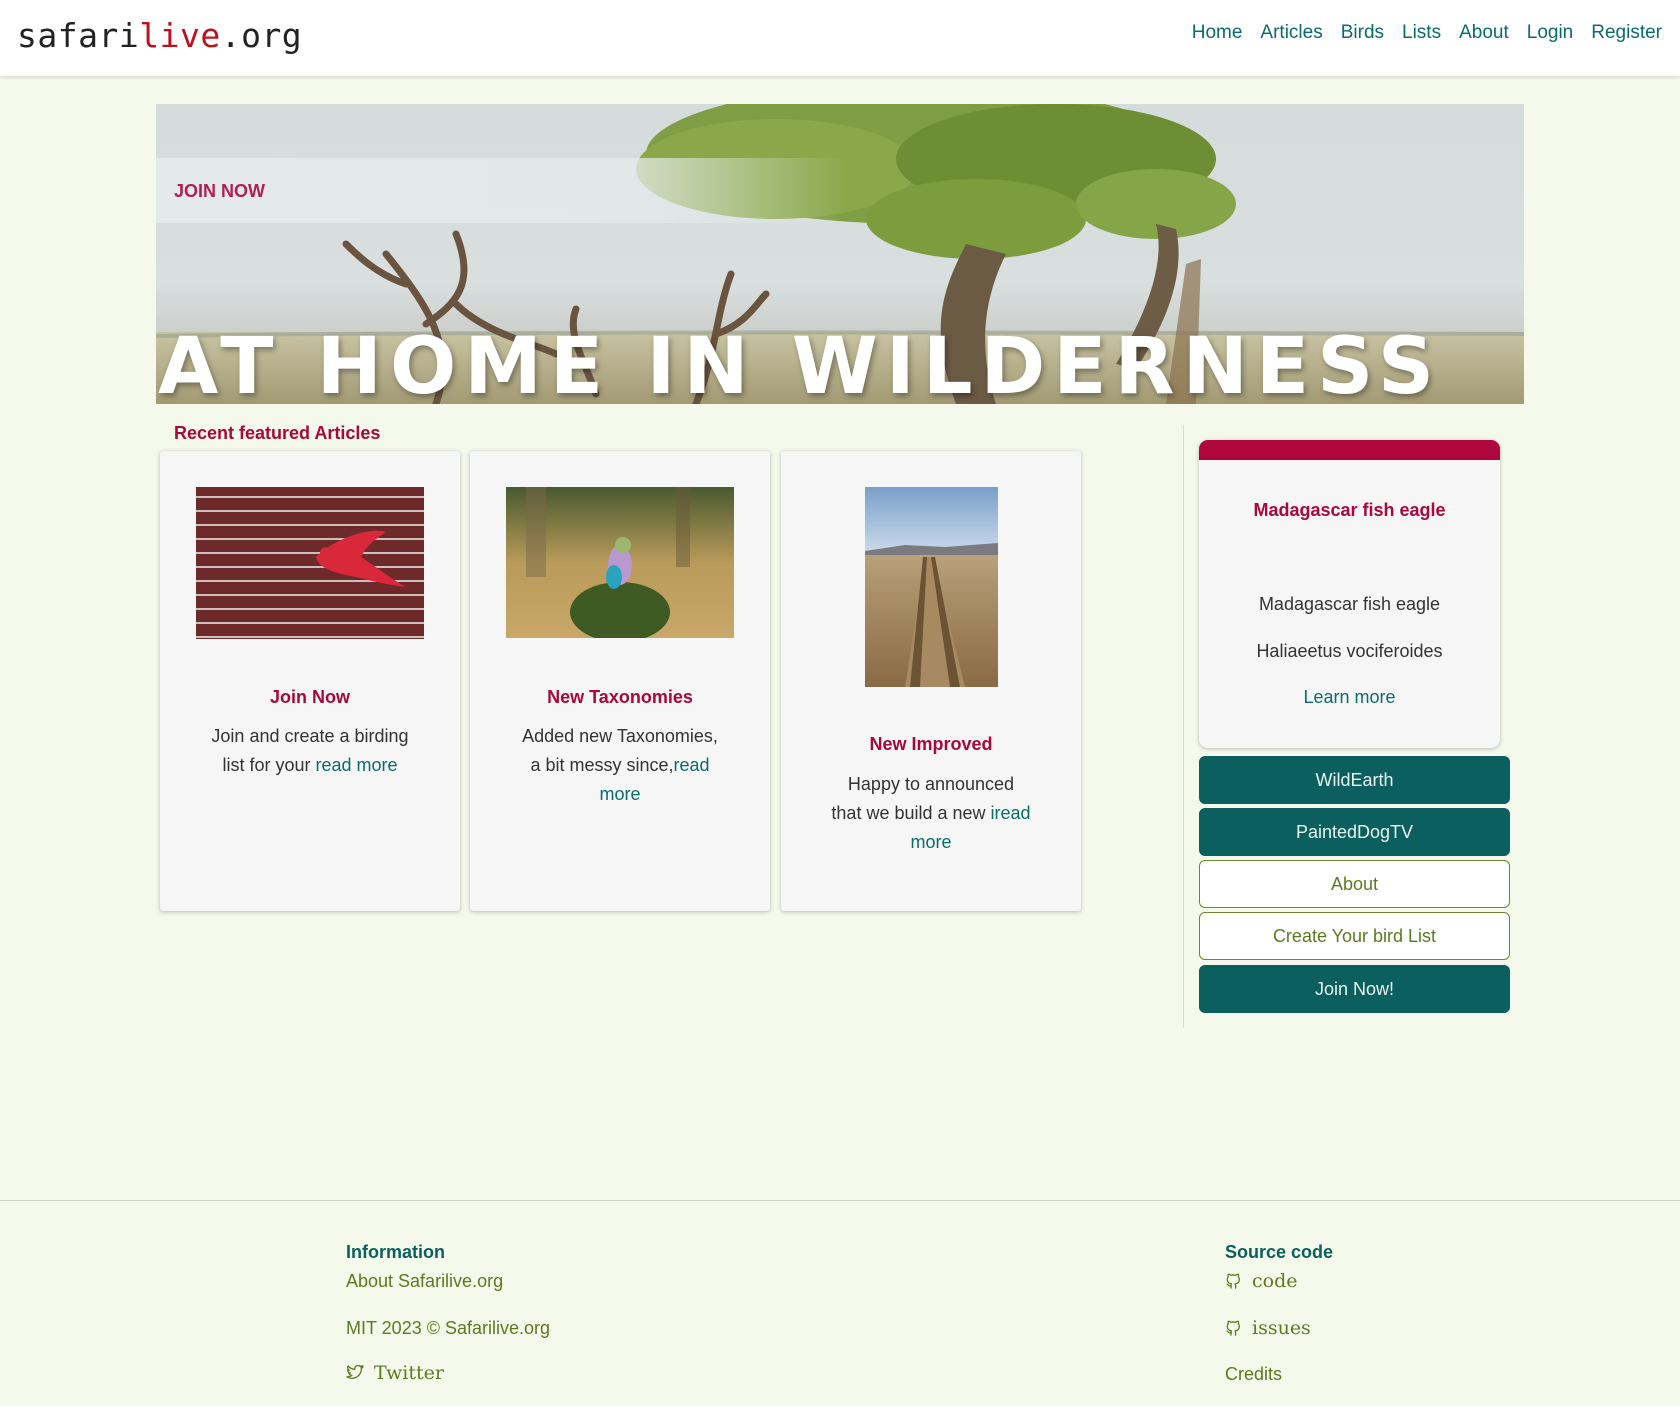 This screenshot has width=1680, height=1406. Describe the element at coordinates (1354, 936) in the screenshot. I see `create-bird-list-button: Create Your bird List` at that location.